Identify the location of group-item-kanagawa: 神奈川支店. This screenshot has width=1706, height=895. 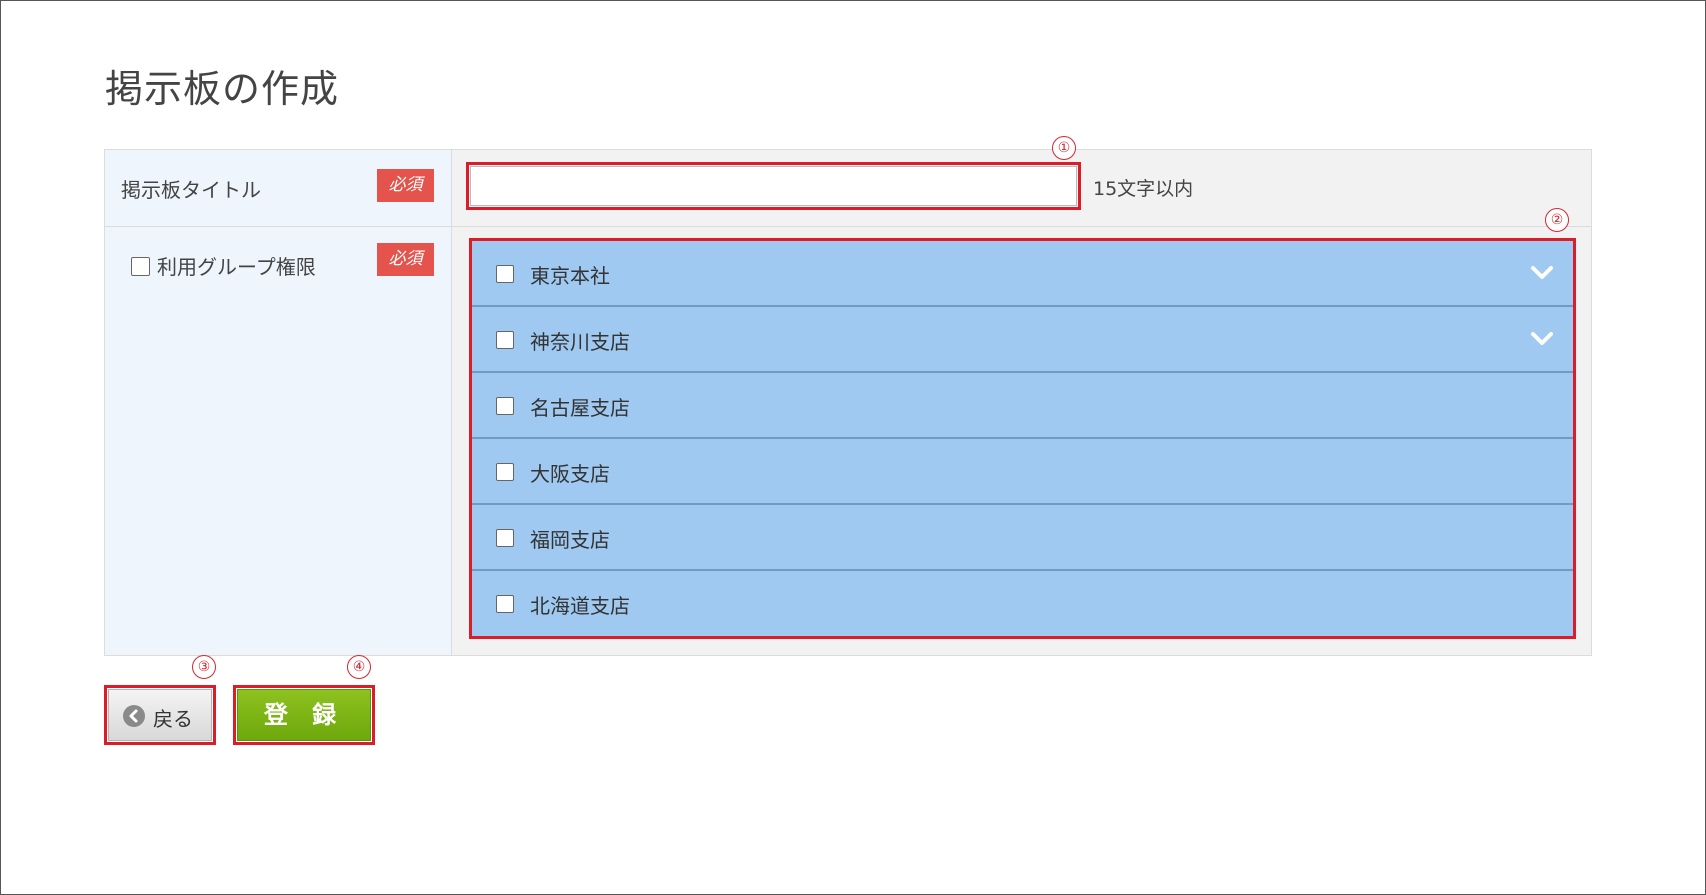
(1022, 340).